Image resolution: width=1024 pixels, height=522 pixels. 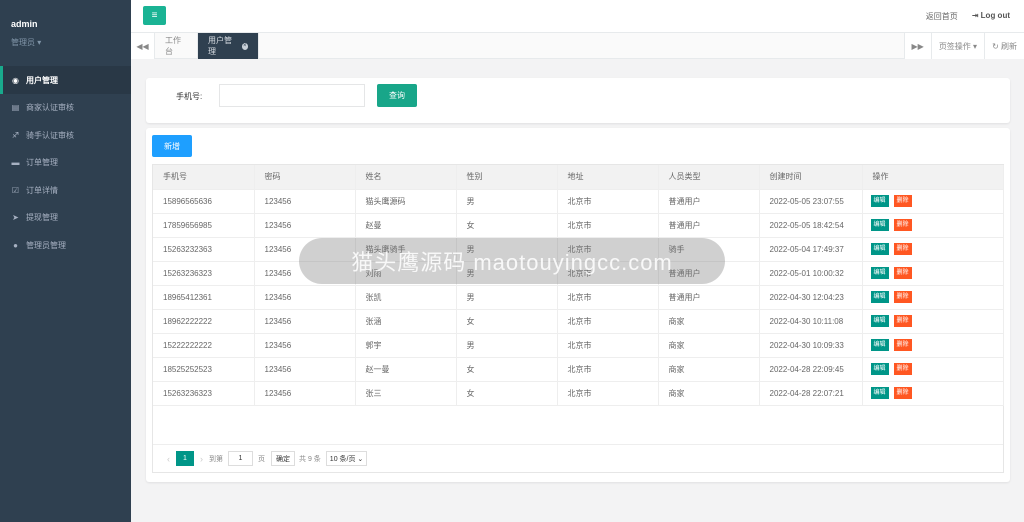 What do you see at coordinates (42, 80) in the screenshot?
I see `sidebar-item-label: 用户管理` at bounding box center [42, 80].